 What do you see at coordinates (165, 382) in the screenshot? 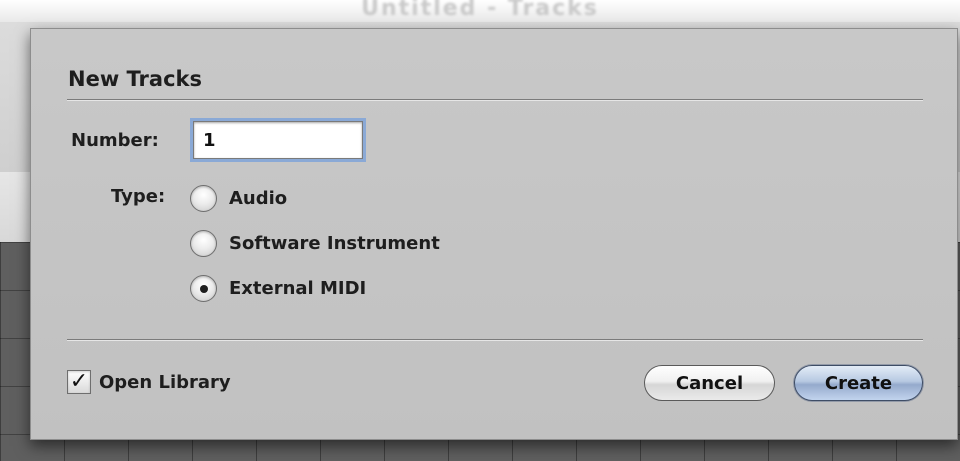
I see `open-library-label: Open Library` at bounding box center [165, 382].